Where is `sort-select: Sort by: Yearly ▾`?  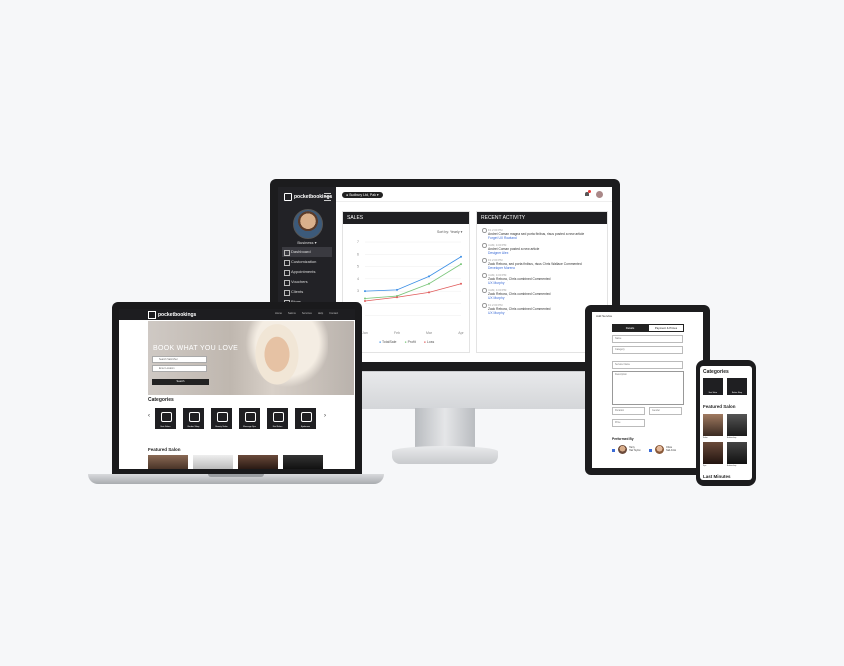 sort-select: Sort by: Yearly ▾ is located at coordinates (449, 232).